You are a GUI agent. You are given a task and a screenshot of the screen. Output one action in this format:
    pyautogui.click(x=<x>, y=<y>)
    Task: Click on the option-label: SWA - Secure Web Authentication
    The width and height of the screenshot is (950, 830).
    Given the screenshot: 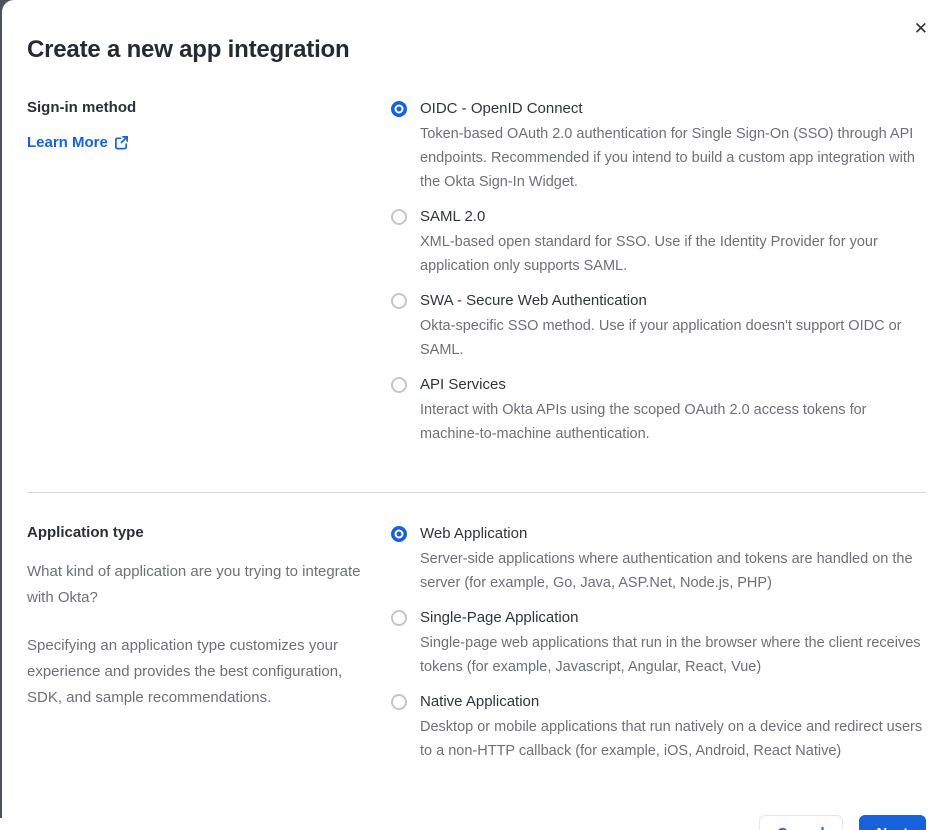 What is the action you would take?
    pyautogui.click(x=533, y=300)
    